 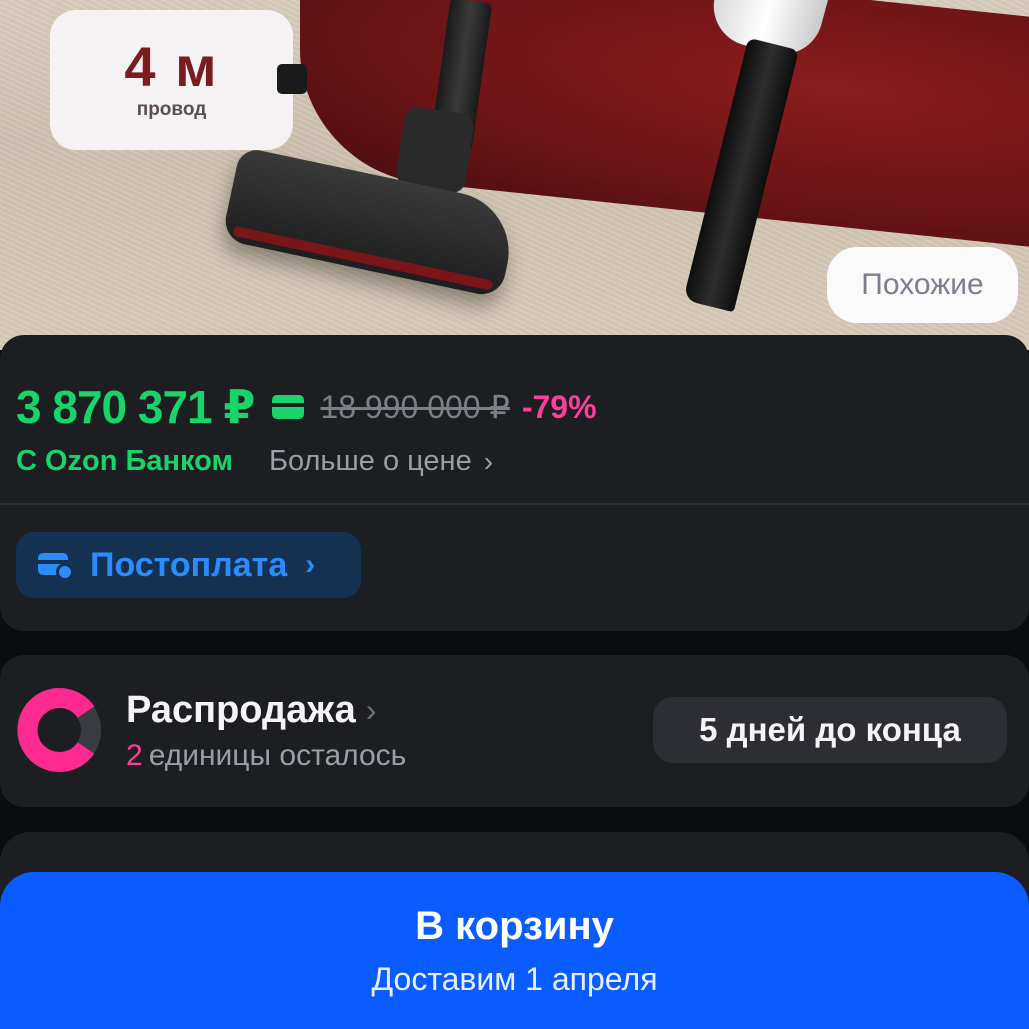 I want to click on cord-length-badge: 4 м провод, so click(x=171, y=80).